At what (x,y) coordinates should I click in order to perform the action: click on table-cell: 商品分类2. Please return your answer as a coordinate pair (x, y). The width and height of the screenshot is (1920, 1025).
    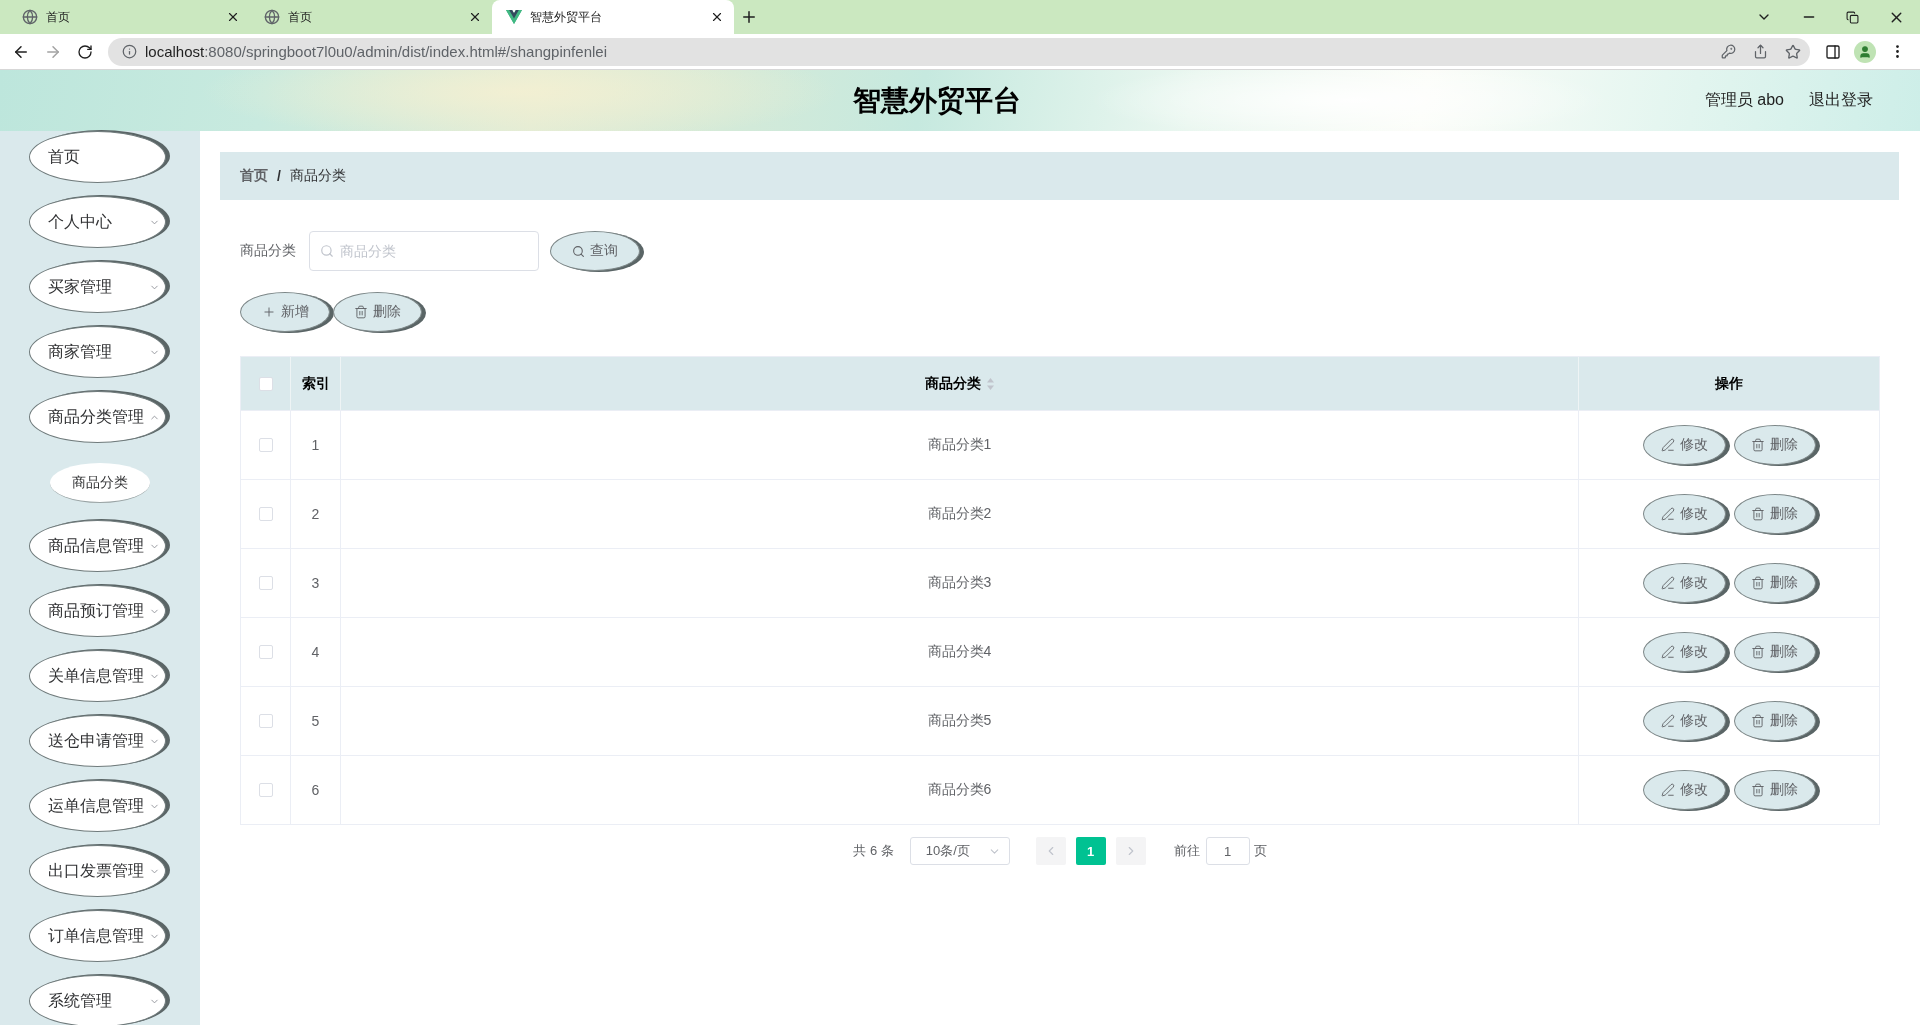
    Looking at the image, I should click on (960, 514).